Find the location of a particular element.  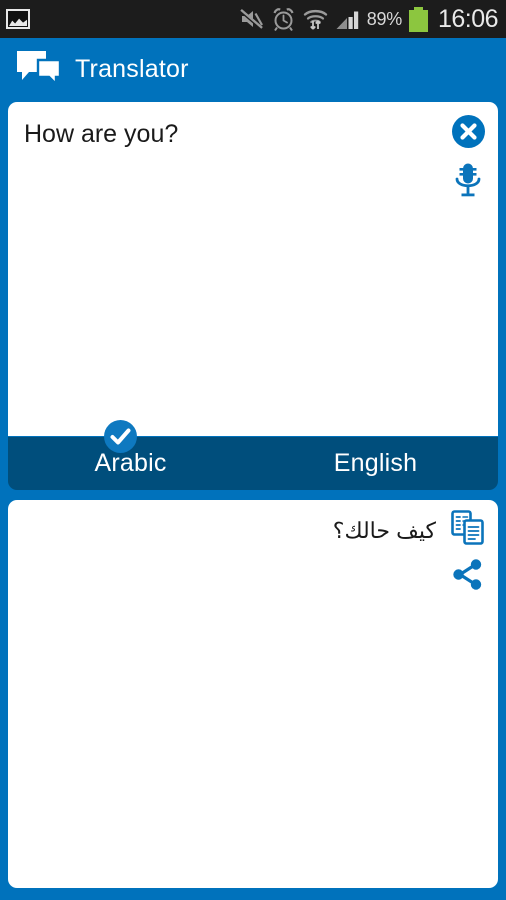

microphone-icon is located at coordinates (468, 180).